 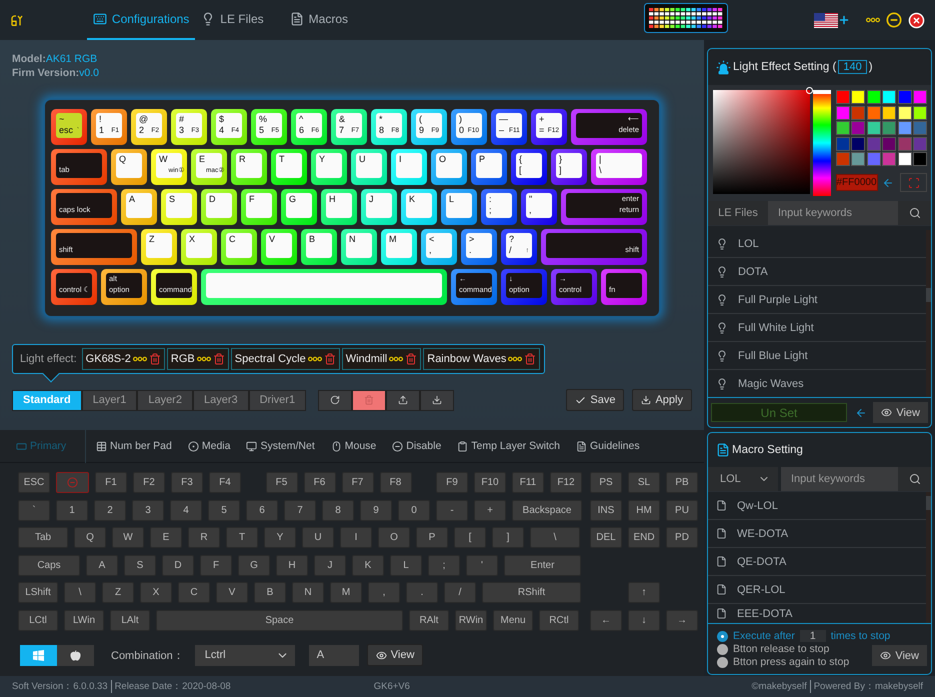 What do you see at coordinates (285, 359) in the screenshot?
I see `effect-chip: Spectral Cycle` at bounding box center [285, 359].